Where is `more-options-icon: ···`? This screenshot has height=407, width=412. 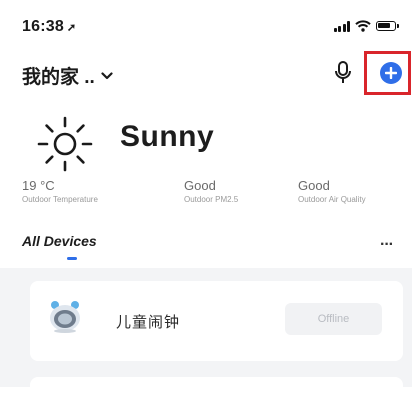
more-options-icon: ··· is located at coordinates (387, 245).